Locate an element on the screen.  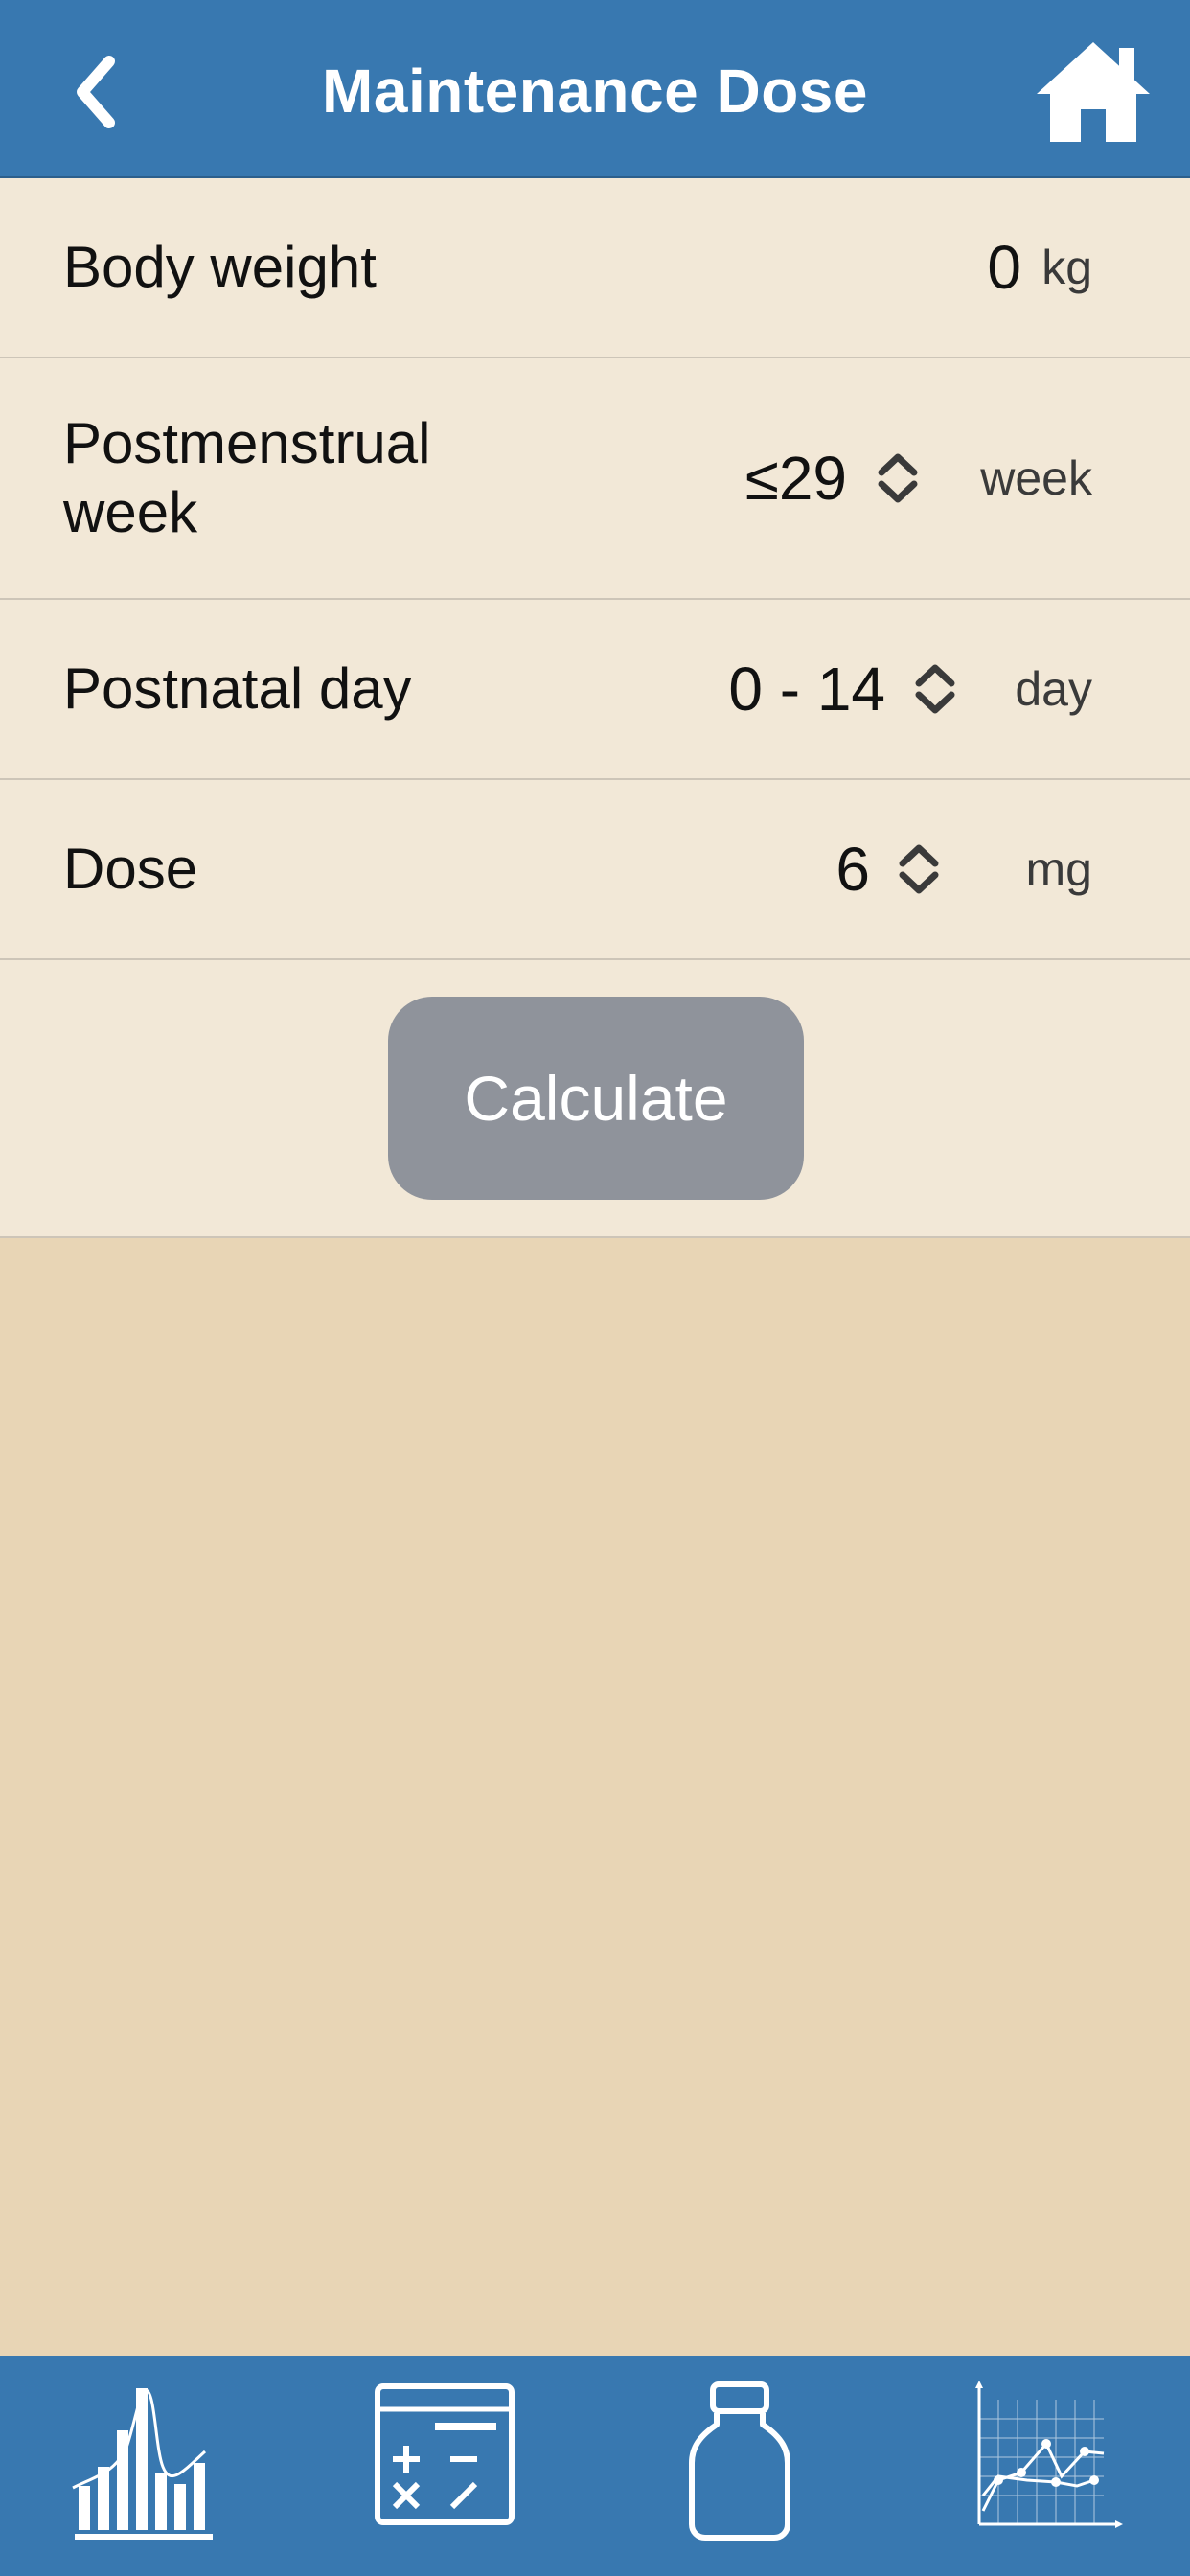
tab-calculator is located at coordinates (449, 2461).